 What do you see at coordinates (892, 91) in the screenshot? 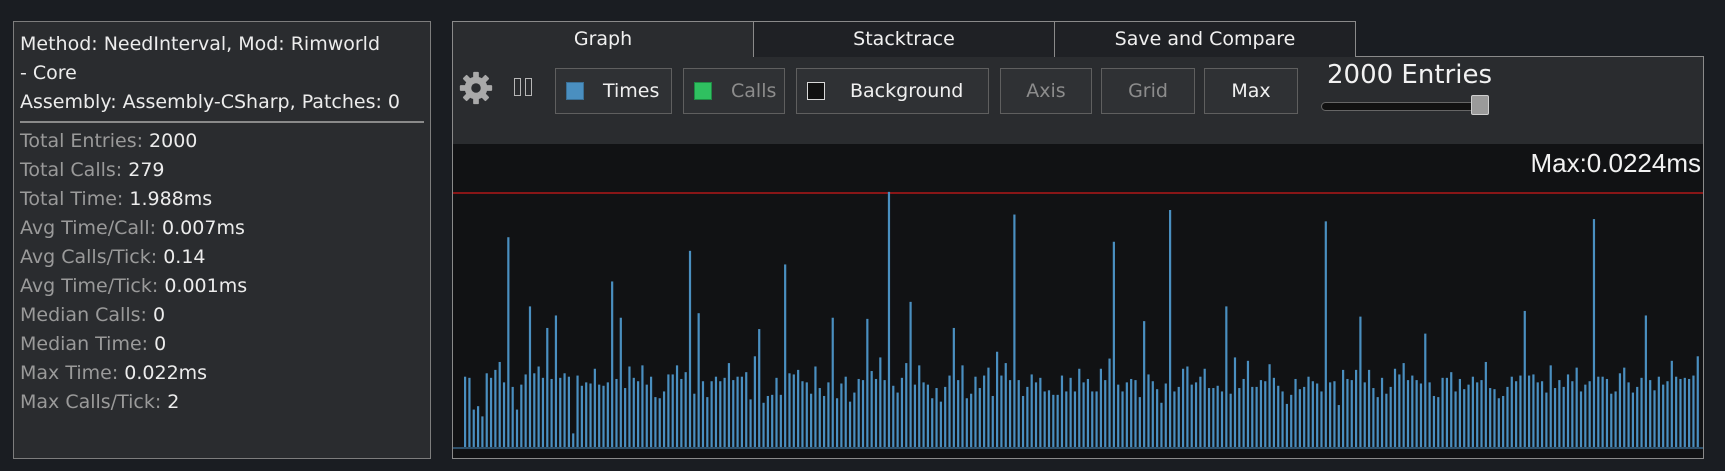
I see `background-toggle: Background` at bounding box center [892, 91].